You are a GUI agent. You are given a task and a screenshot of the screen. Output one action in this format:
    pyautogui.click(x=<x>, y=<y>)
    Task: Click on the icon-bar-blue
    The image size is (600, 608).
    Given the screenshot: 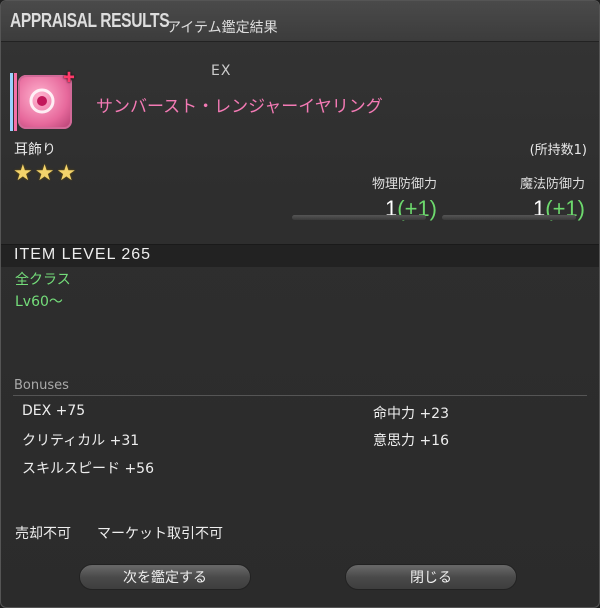 What is the action you would take?
    pyautogui.click(x=11, y=102)
    